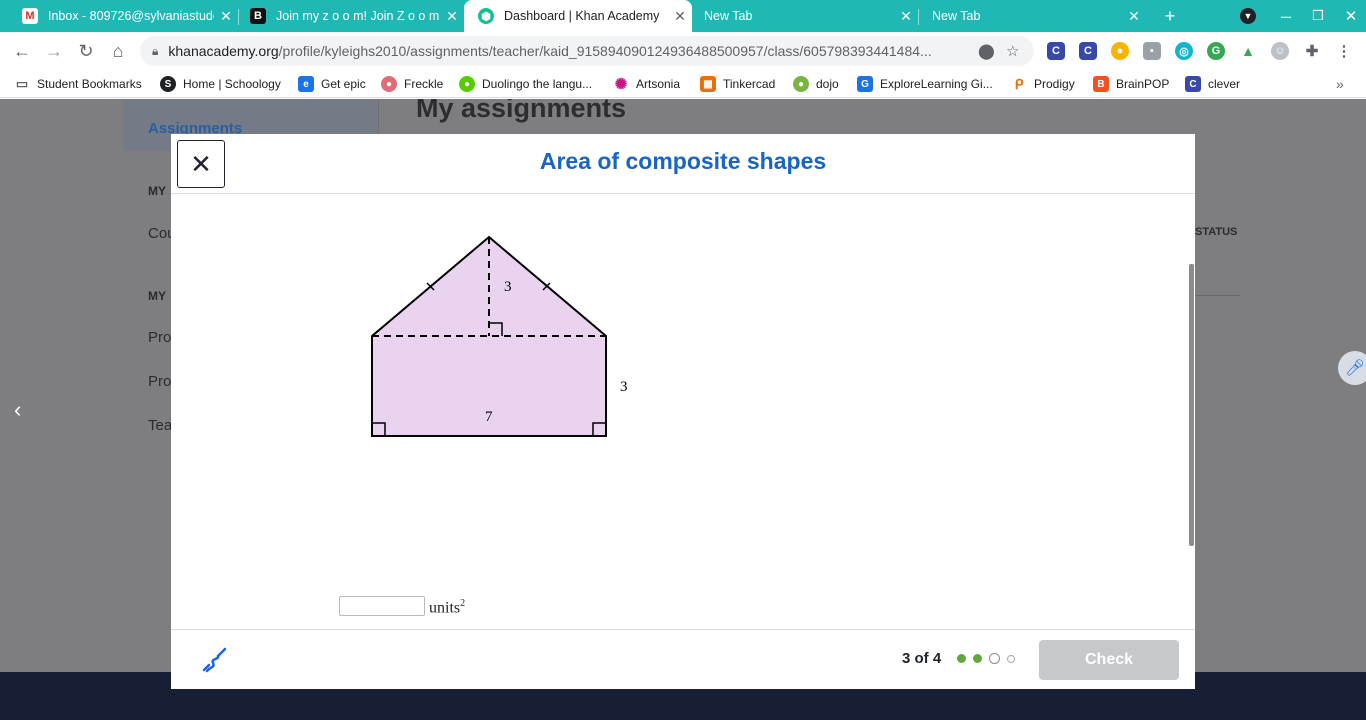 The image size is (1366, 720). I want to click on extension-c2-icon: C, so click(1088, 51).